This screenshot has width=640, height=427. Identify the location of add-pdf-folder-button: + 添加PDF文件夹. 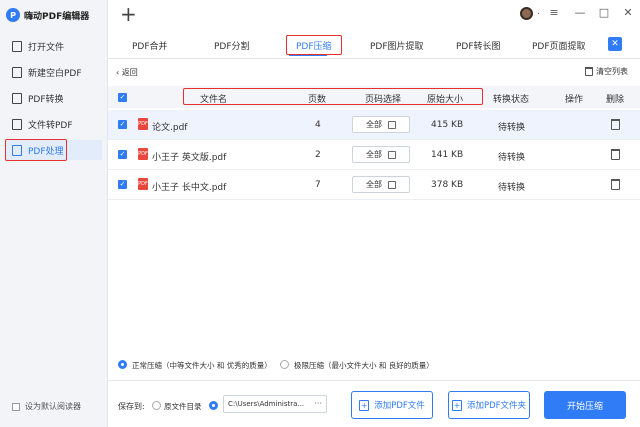
(489, 405).